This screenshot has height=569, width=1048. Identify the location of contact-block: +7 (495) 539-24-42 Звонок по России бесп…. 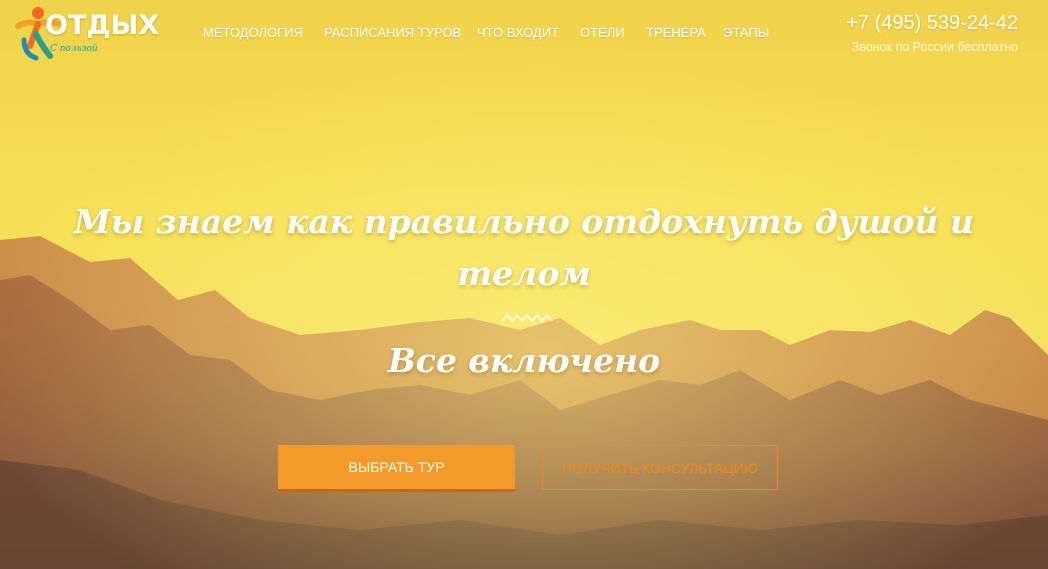
(932, 33).